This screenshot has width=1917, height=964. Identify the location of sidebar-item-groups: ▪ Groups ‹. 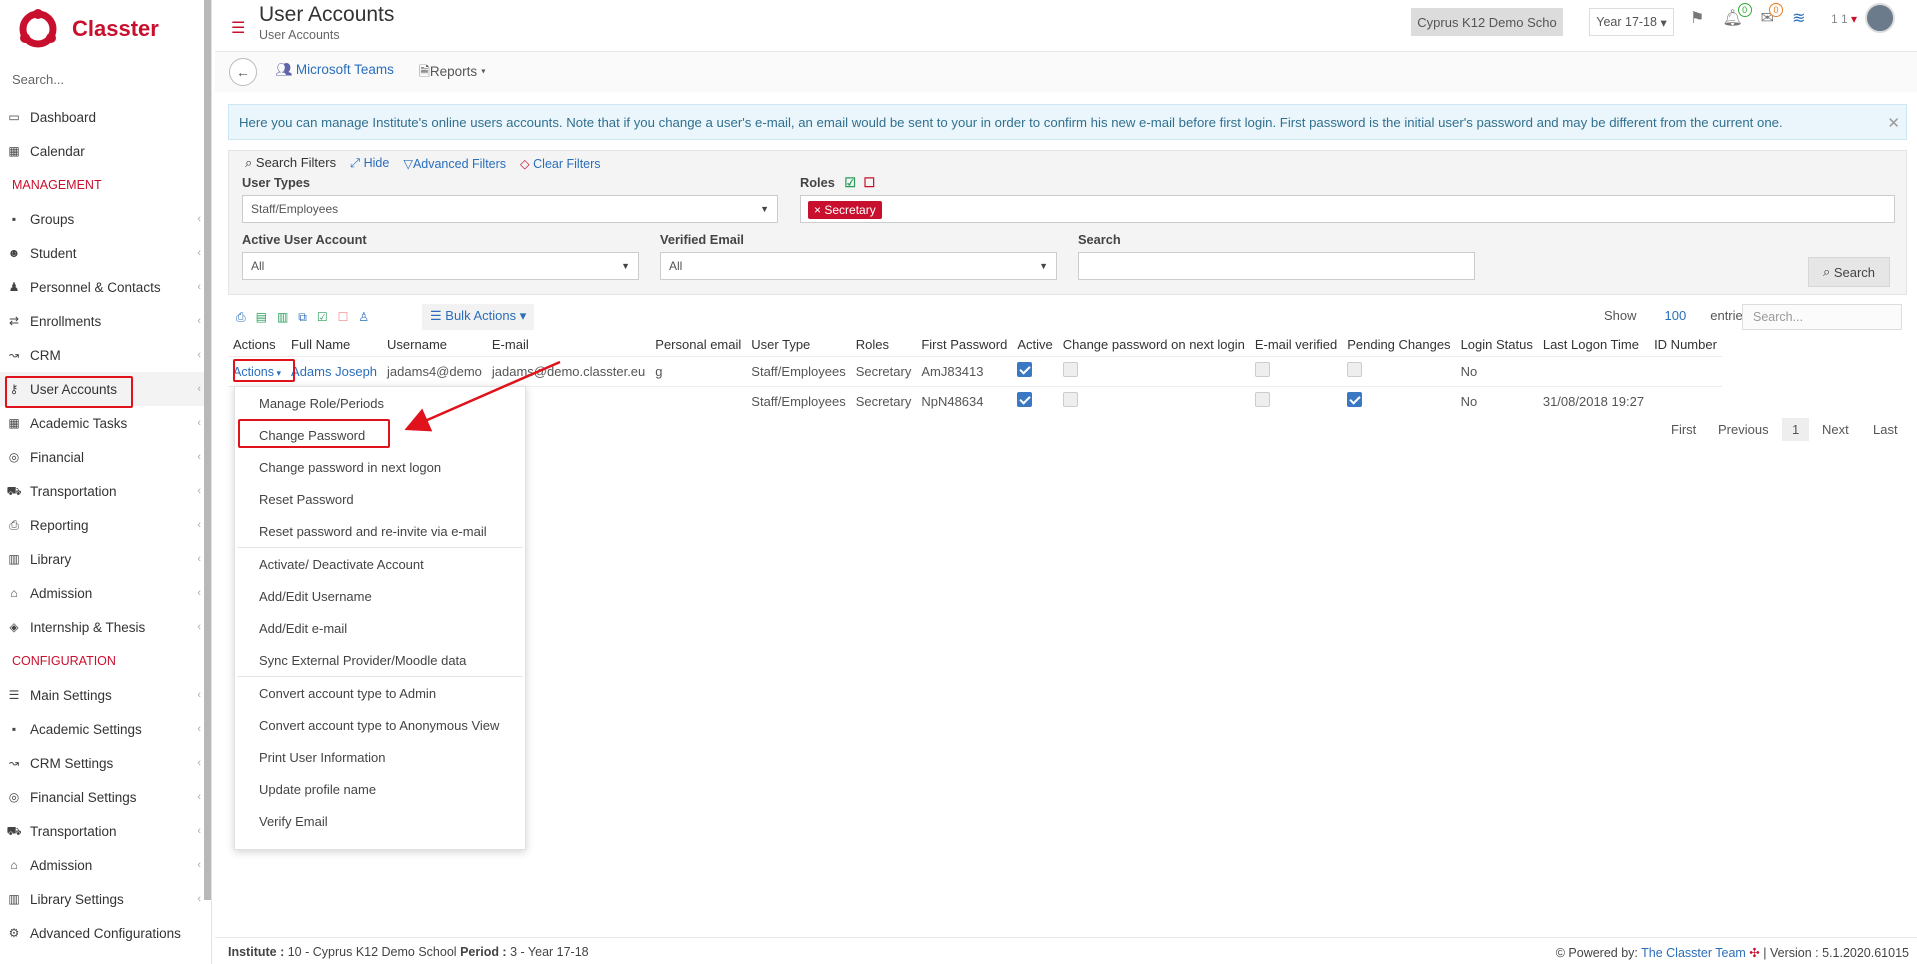
(102, 219).